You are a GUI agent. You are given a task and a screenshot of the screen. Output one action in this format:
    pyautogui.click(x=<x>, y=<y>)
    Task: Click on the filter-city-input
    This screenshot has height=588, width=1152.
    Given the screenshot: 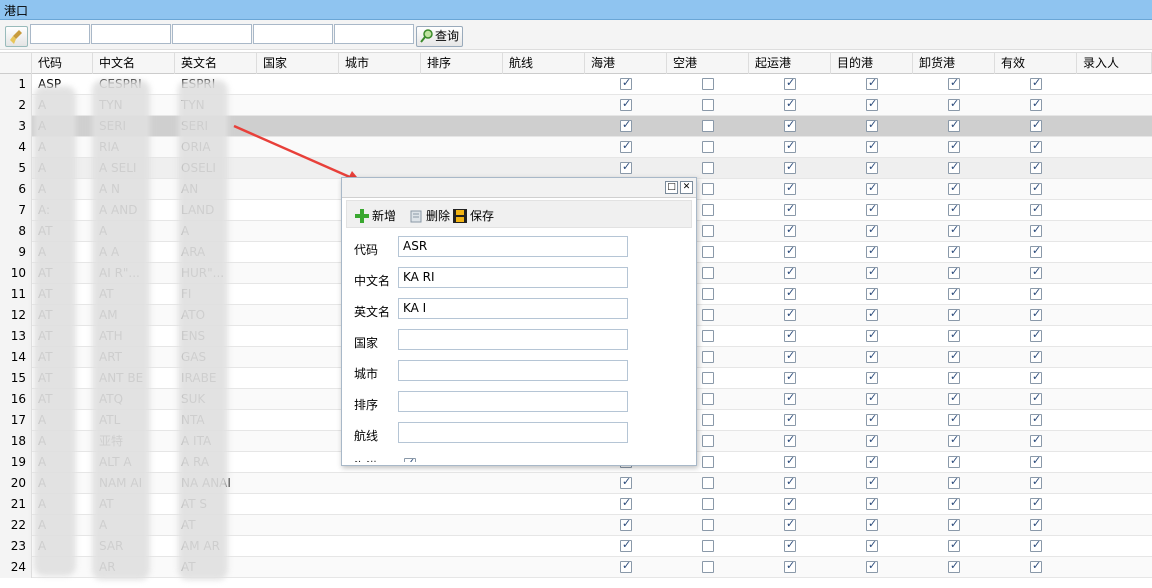 What is the action you would take?
    pyautogui.click(x=374, y=34)
    